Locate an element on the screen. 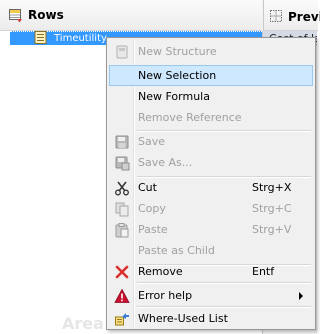  menu-label: Cut is located at coordinates (147, 187).